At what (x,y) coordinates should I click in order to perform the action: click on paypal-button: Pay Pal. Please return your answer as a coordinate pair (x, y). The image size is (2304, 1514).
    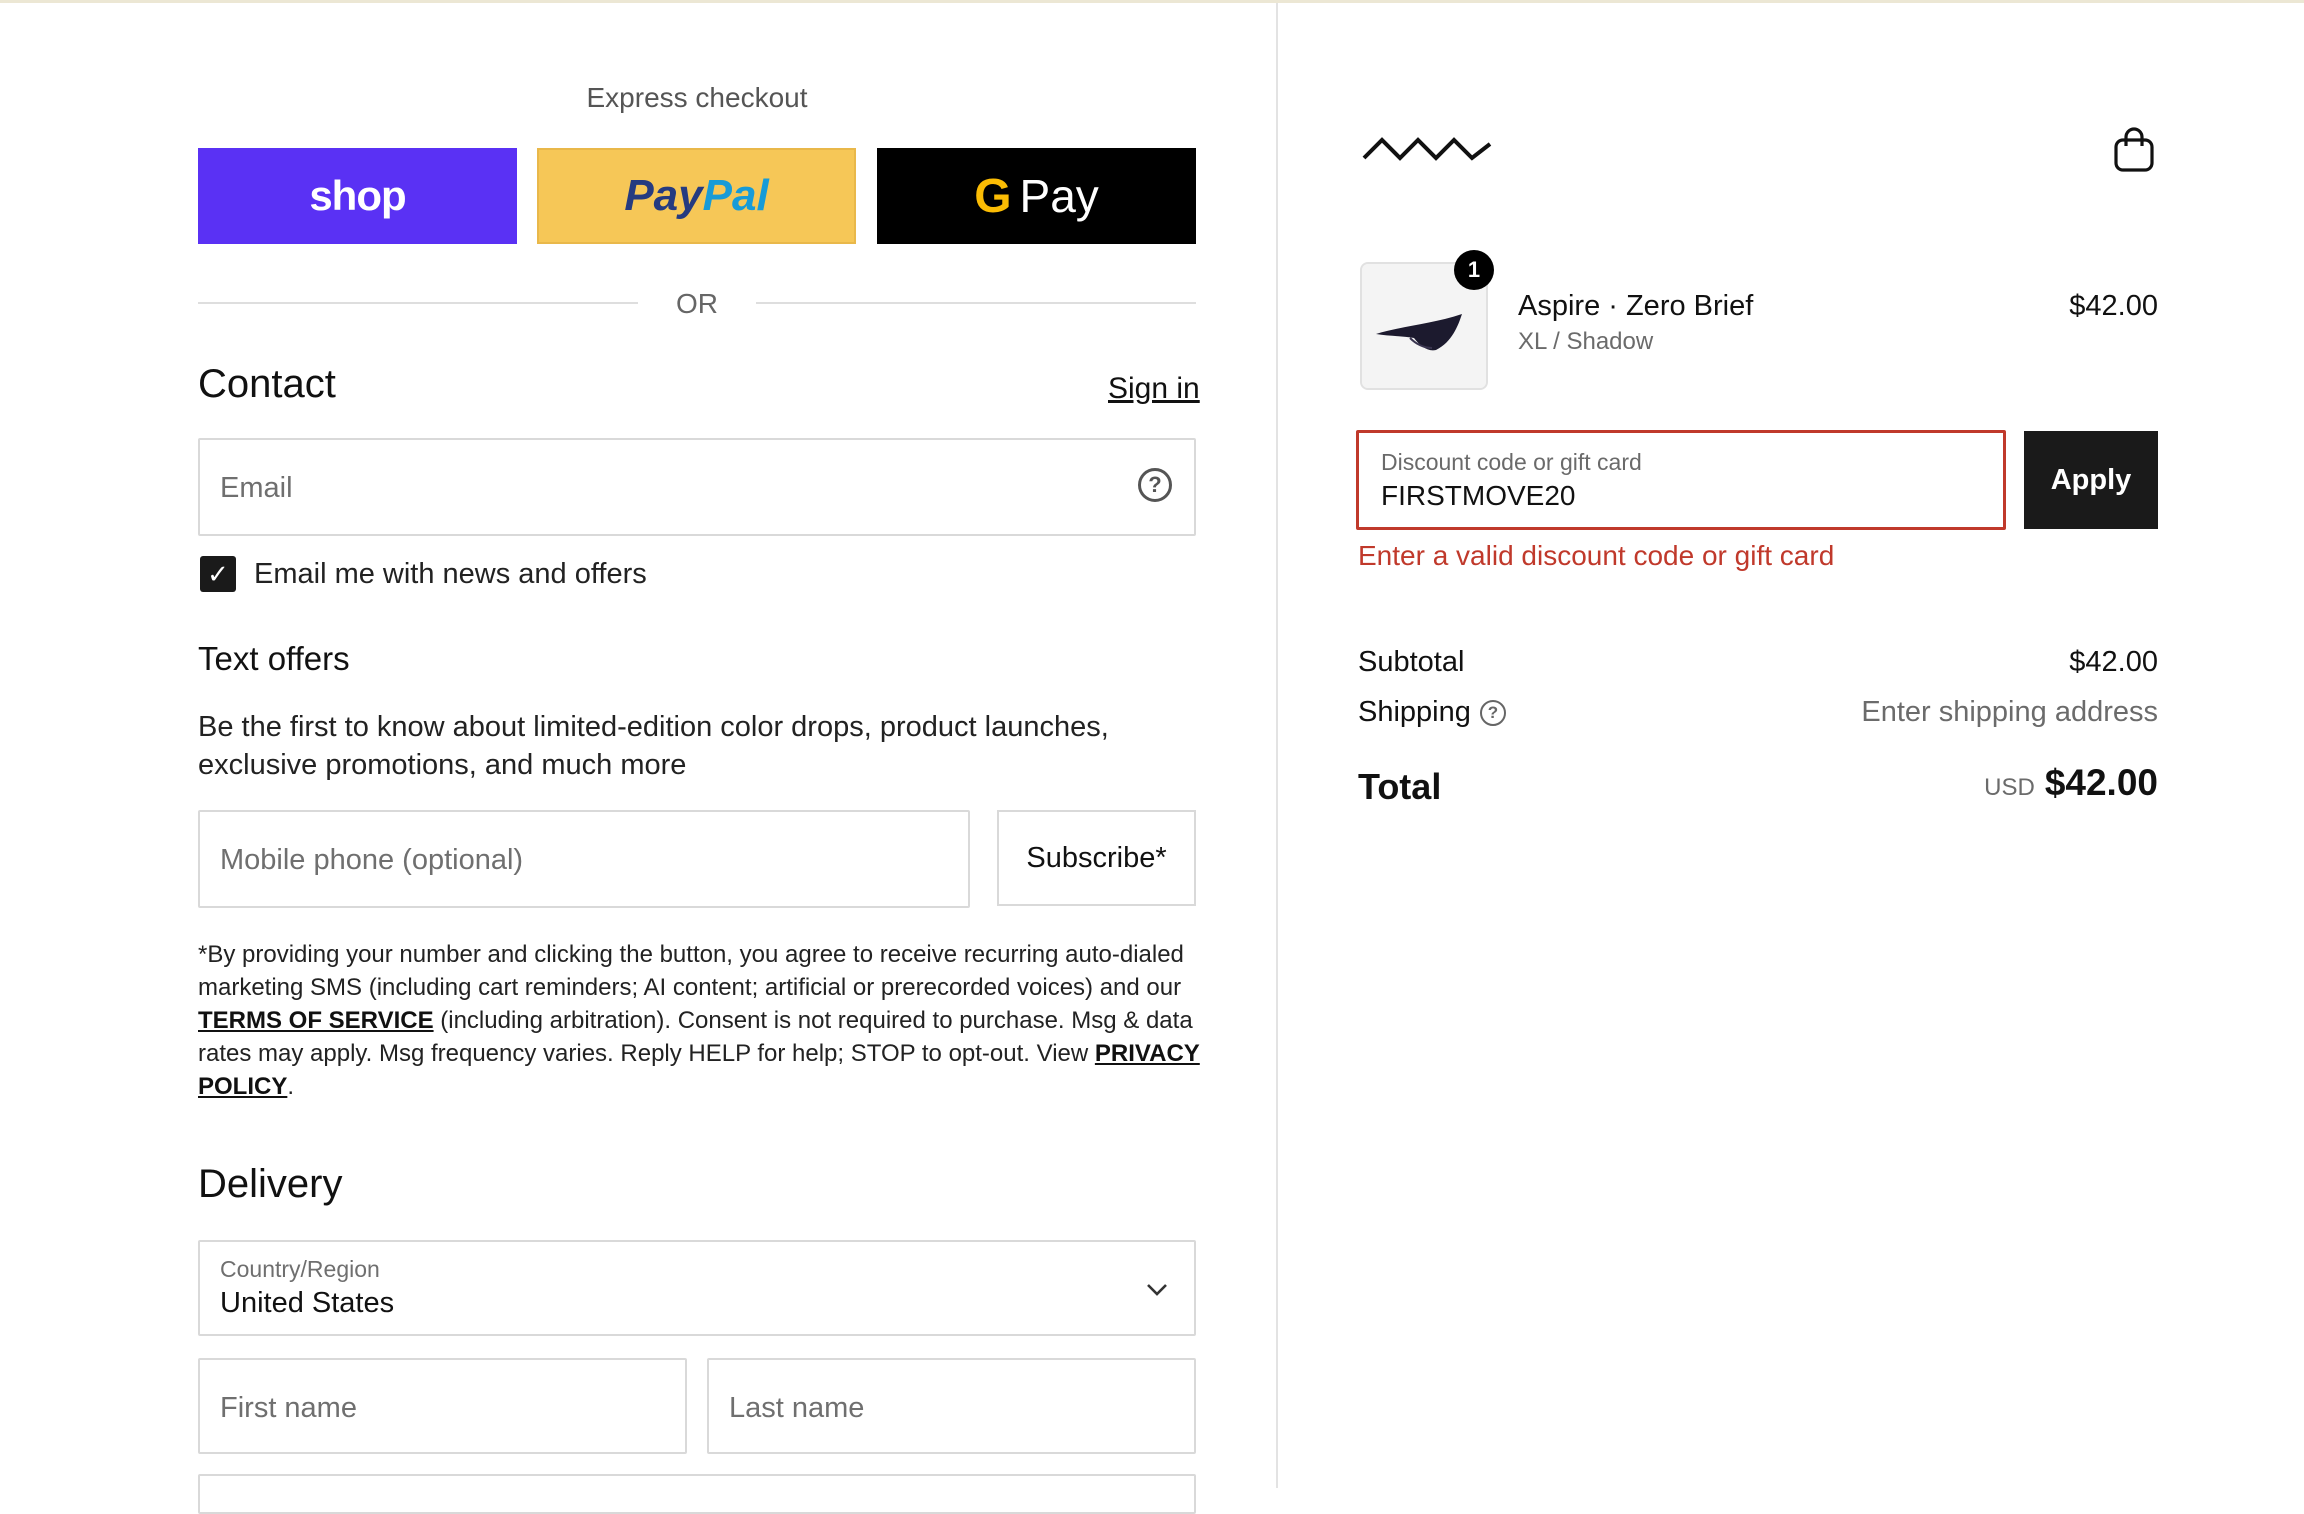
    Looking at the image, I should click on (696, 196).